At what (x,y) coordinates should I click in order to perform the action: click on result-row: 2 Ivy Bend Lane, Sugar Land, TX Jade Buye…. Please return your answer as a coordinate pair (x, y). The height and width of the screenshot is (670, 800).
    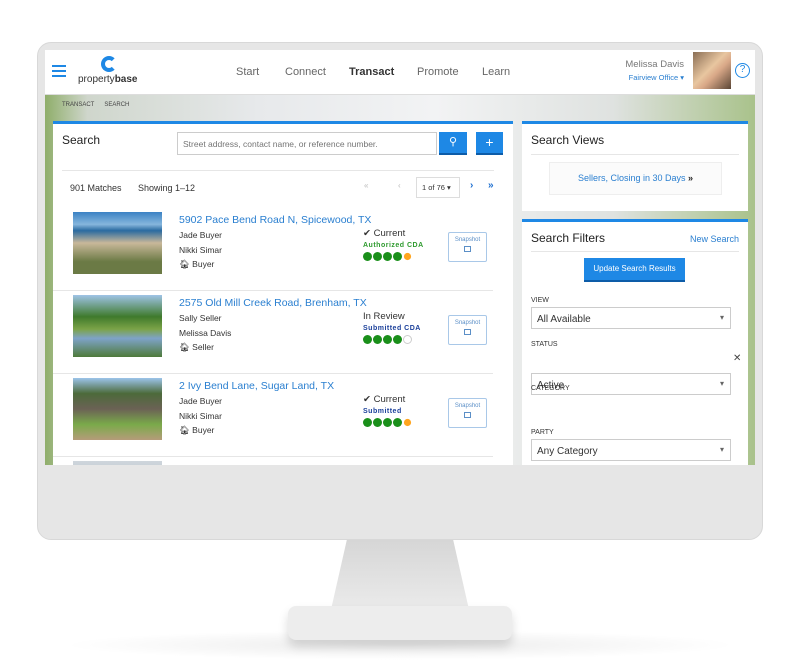
    Looking at the image, I should click on (273, 415).